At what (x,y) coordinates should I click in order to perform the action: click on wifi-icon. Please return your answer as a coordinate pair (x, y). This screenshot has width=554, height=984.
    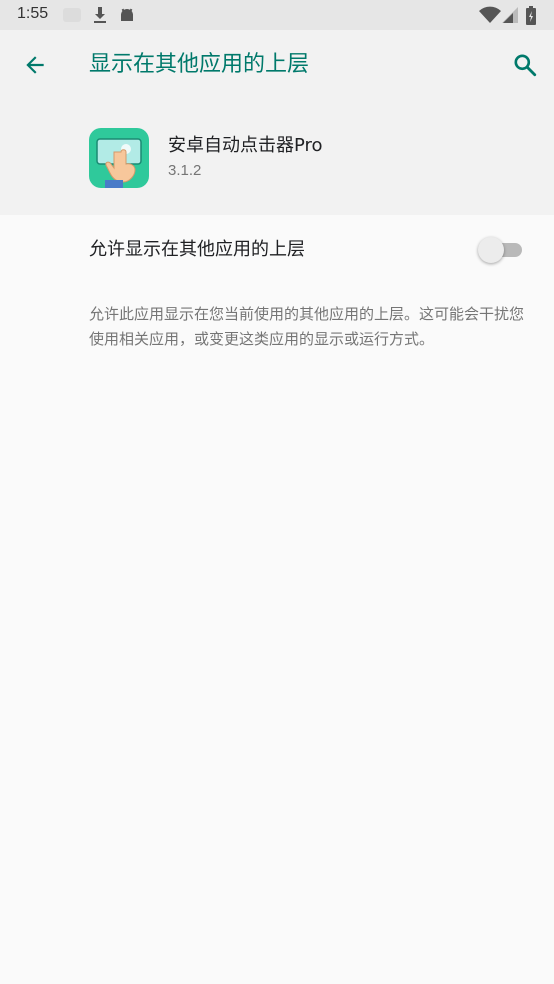
    Looking at the image, I should click on (490, 17).